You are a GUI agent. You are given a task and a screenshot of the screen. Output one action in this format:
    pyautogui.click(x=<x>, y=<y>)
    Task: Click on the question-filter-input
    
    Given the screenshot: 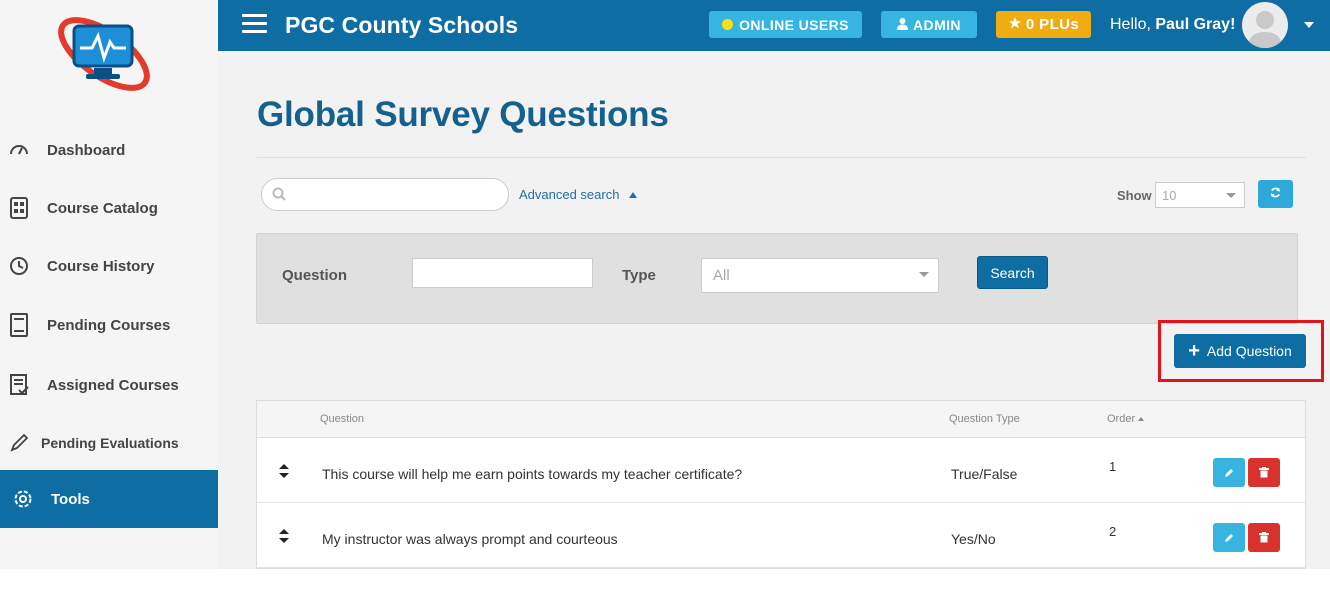 What is the action you would take?
    pyautogui.click(x=502, y=273)
    